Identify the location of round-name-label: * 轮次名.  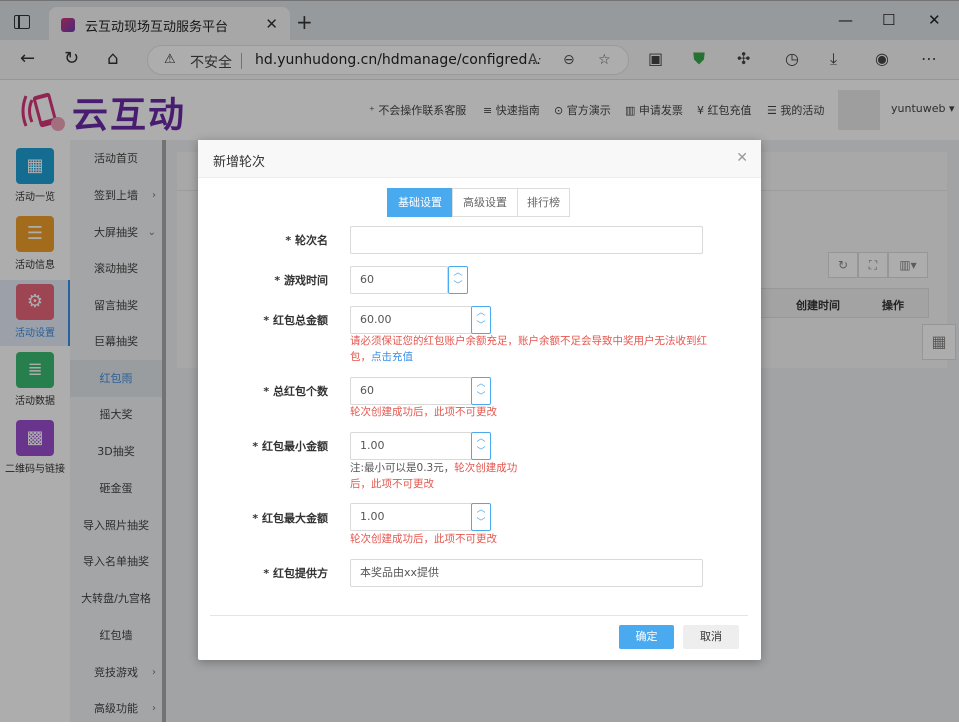
(306, 240).